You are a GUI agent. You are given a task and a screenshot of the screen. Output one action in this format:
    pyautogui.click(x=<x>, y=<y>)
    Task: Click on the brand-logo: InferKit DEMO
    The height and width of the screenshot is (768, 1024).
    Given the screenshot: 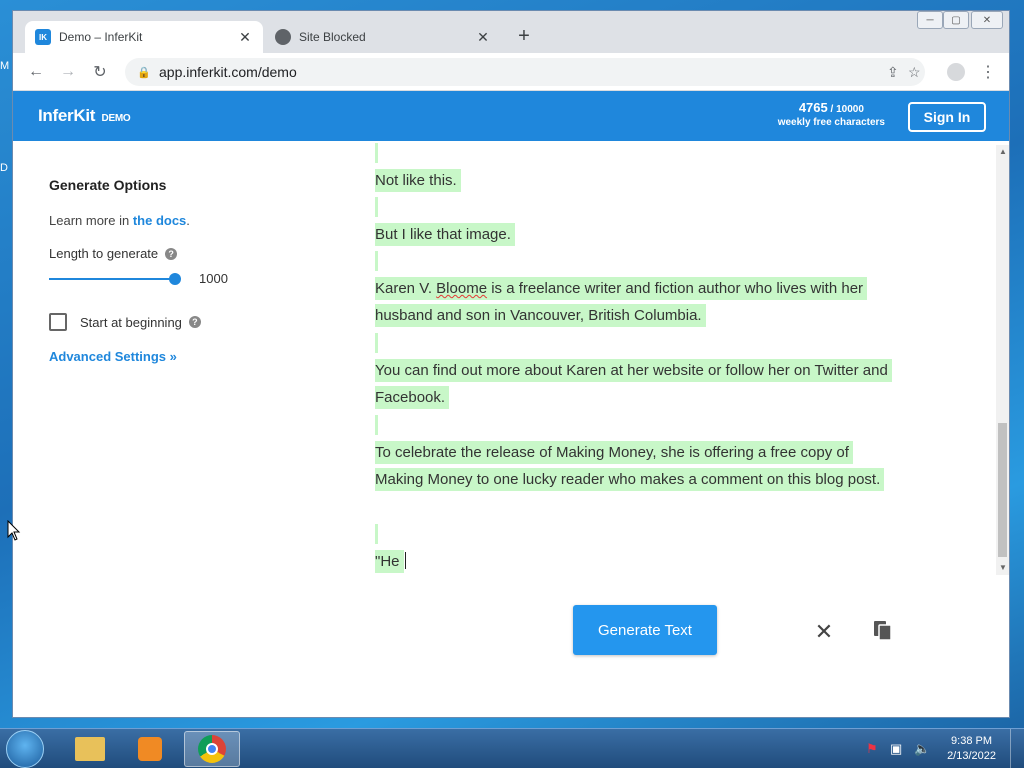 What is the action you would take?
    pyautogui.click(x=84, y=116)
    